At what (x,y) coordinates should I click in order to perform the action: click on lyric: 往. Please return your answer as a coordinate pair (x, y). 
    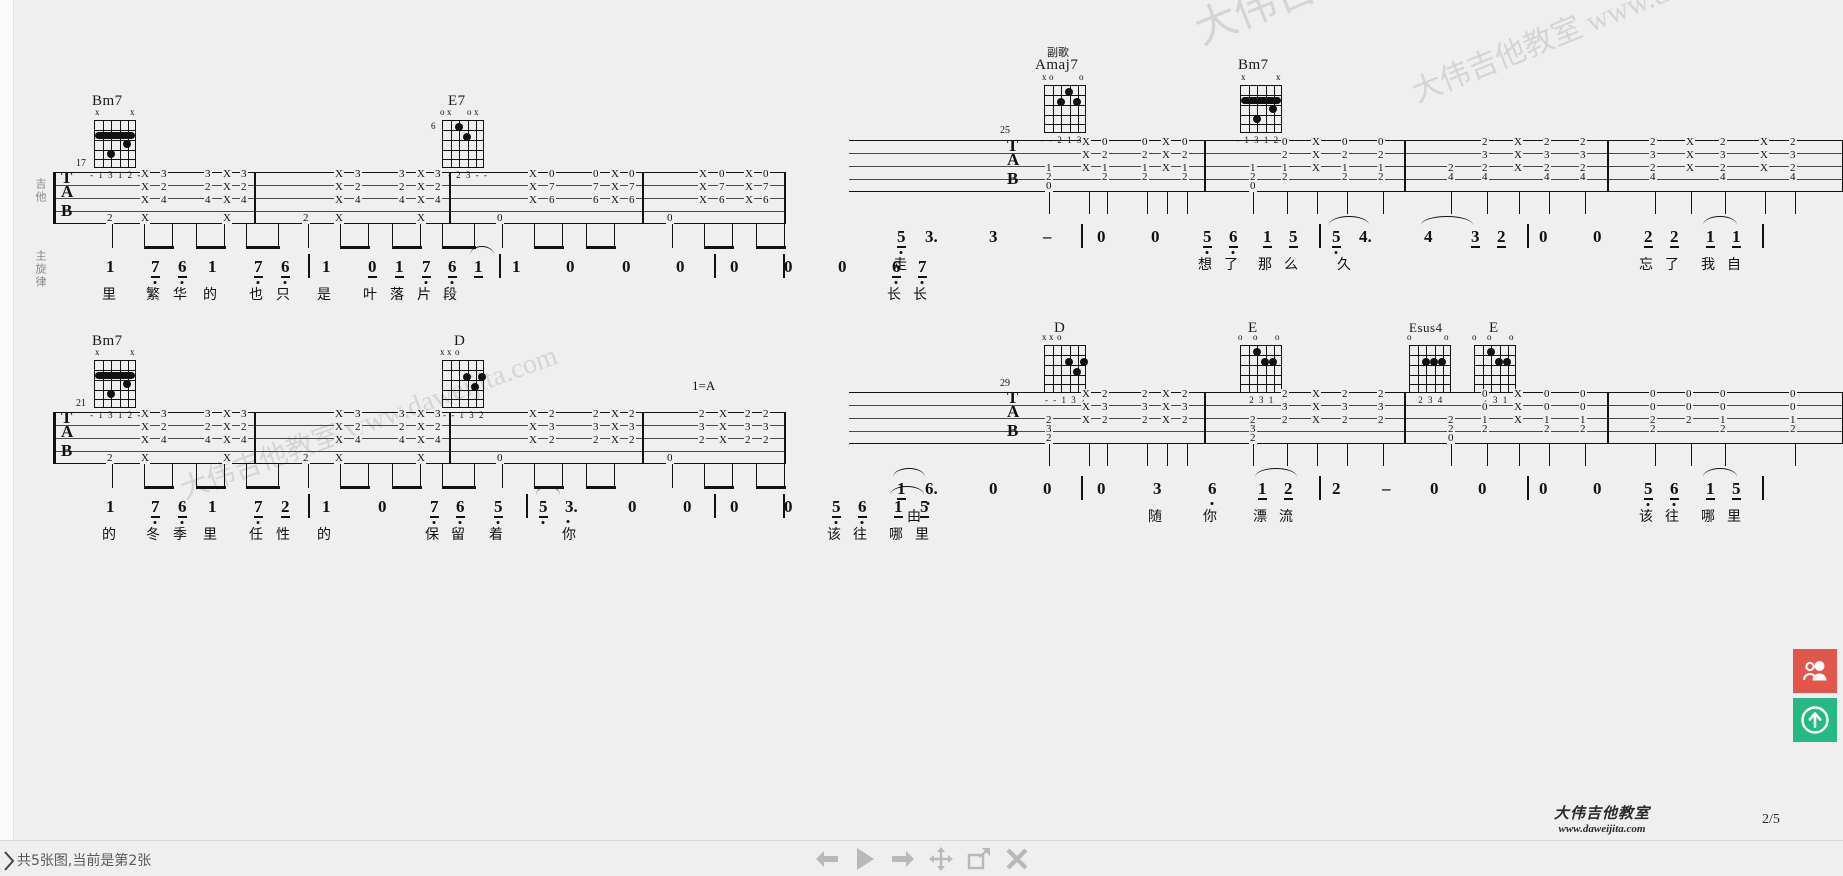
    Looking at the image, I should click on (1672, 517).